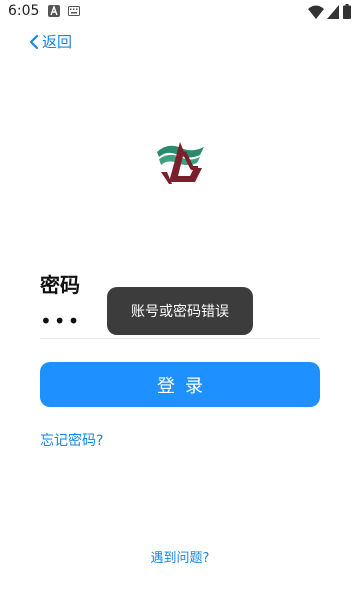 The image size is (360, 600). Describe the element at coordinates (71, 440) in the screenshot. I see `forgot-password-link: 忘记密码?` at that location.